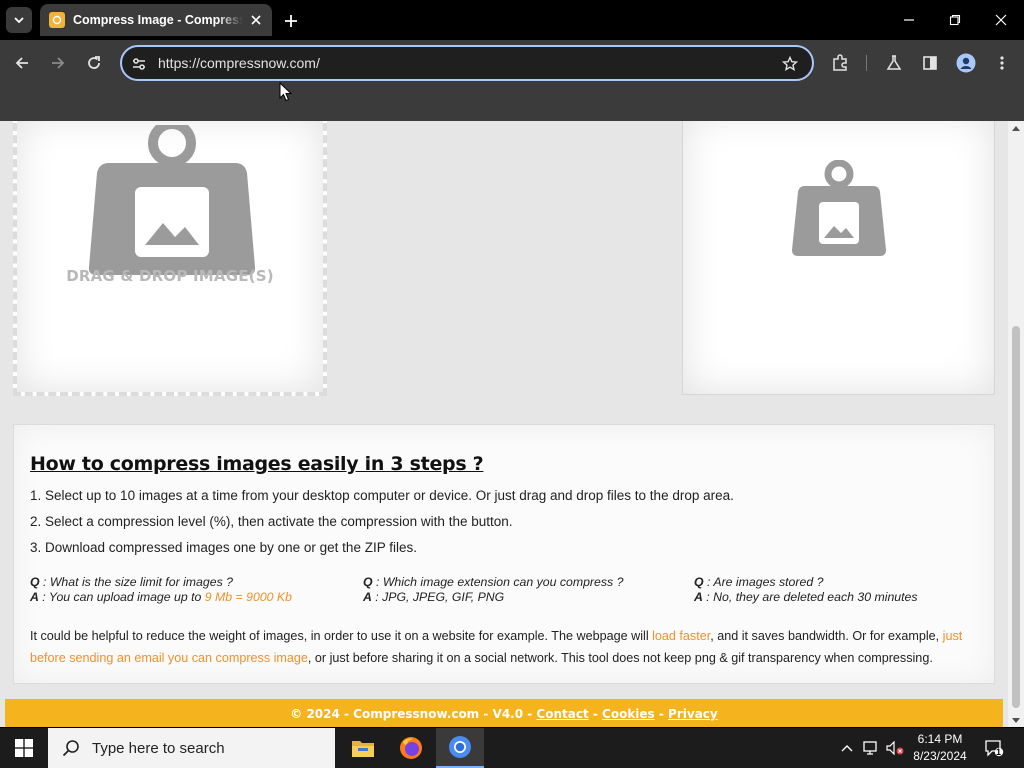  Describe the element at coordinates (839, 208) in the screenshot. I see `weight-result-icon` at that location.